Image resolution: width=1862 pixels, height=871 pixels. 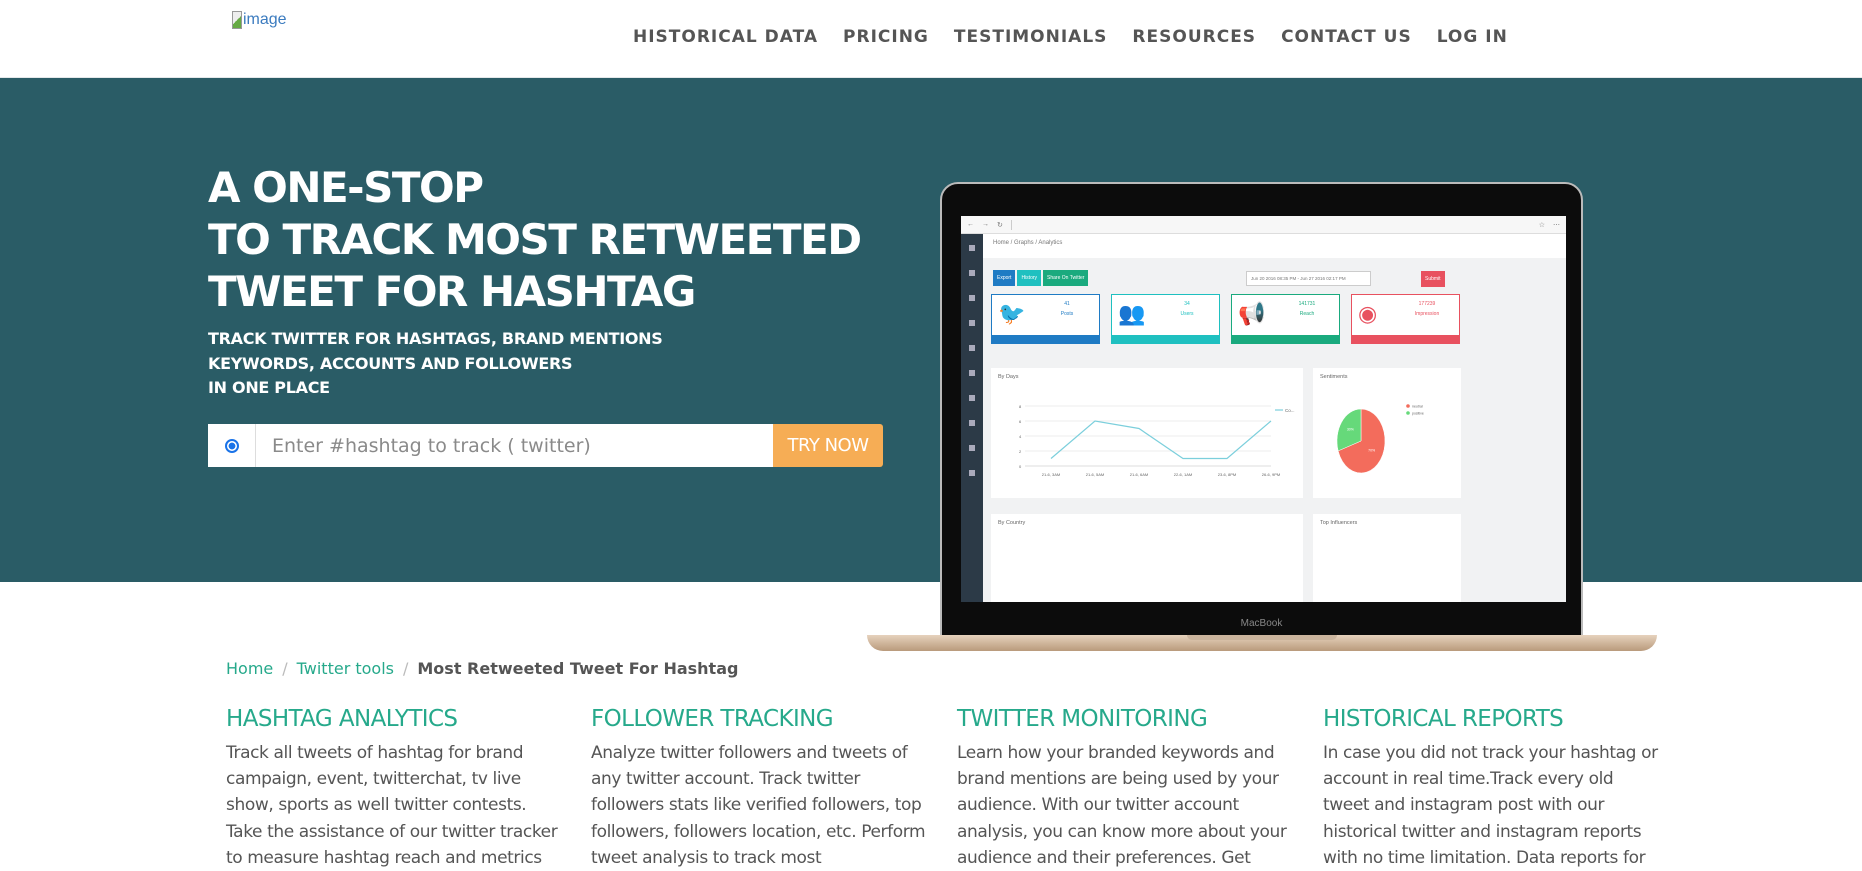 What do you see at coordinates (1020, 421) in the screenshot?
I see `y-tick-label: 6` at bounding box center [1020, 421].